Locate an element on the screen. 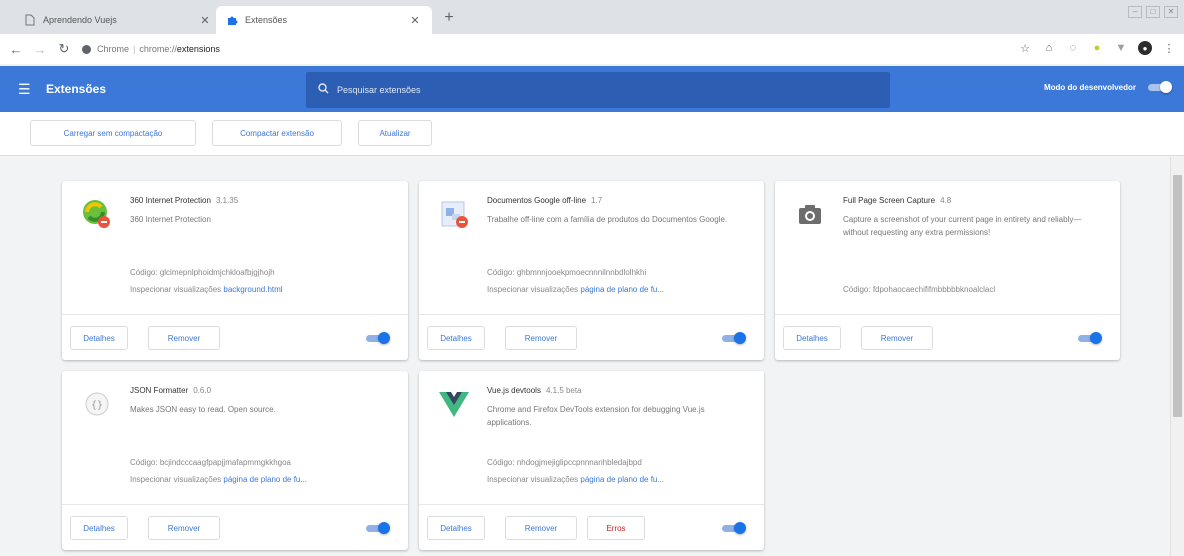 The width and height of the screenshot is (1184, 556). extension-description: Makes JSON easy to read. Open source. is located at coordinates (203, 409).